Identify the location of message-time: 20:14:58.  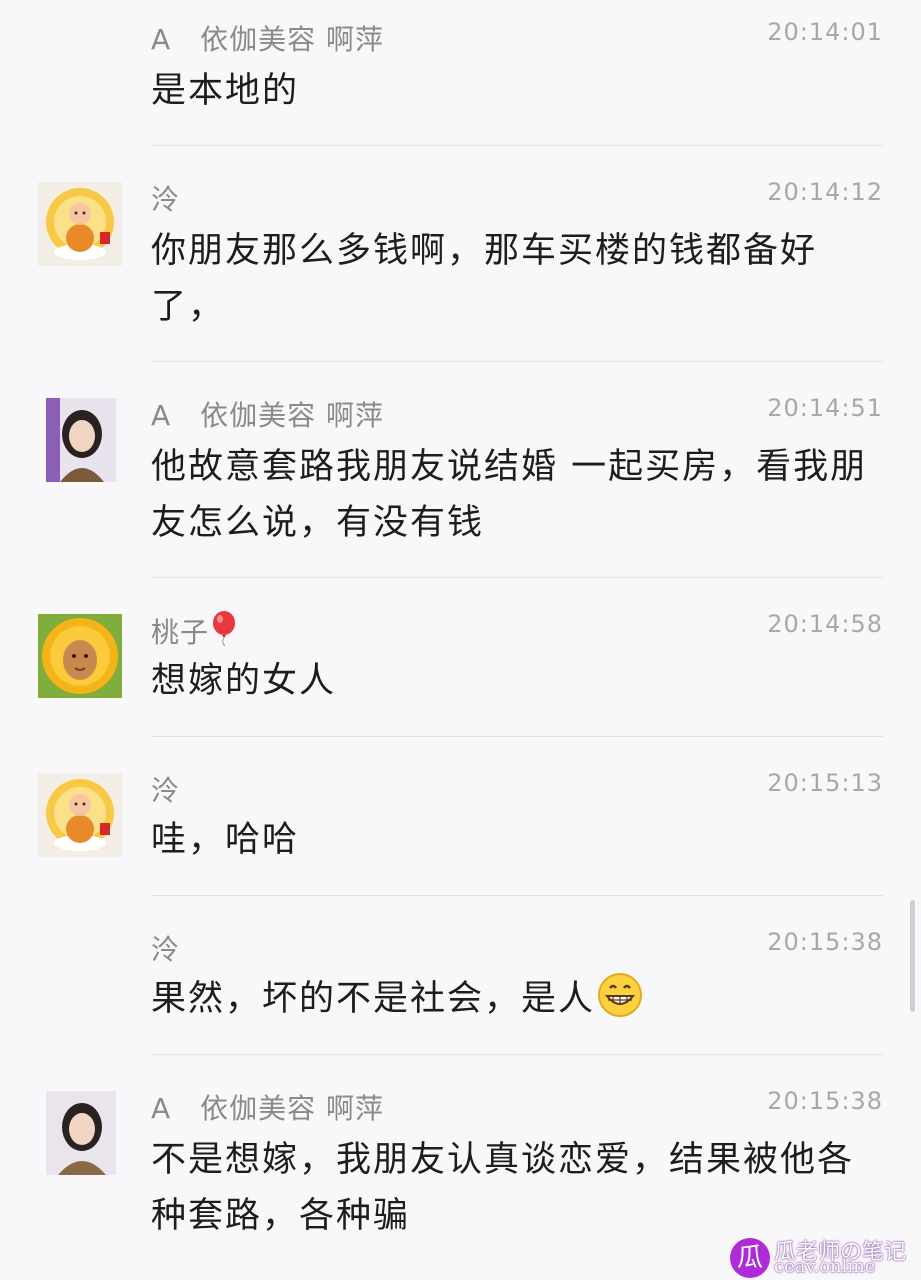
(825, 624).